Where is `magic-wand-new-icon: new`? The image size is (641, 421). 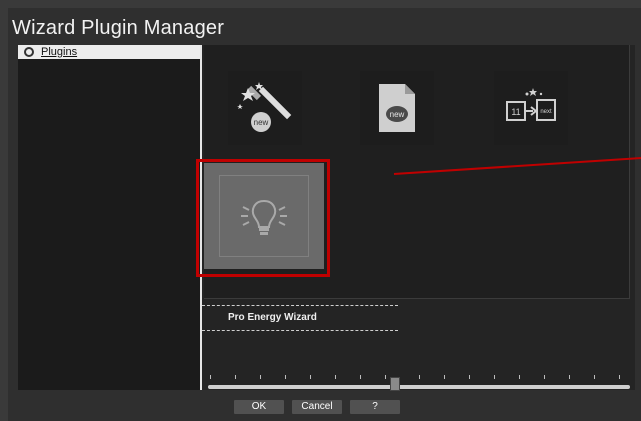
magic-wand-new-icon: new is located at coordinates (264, 107).